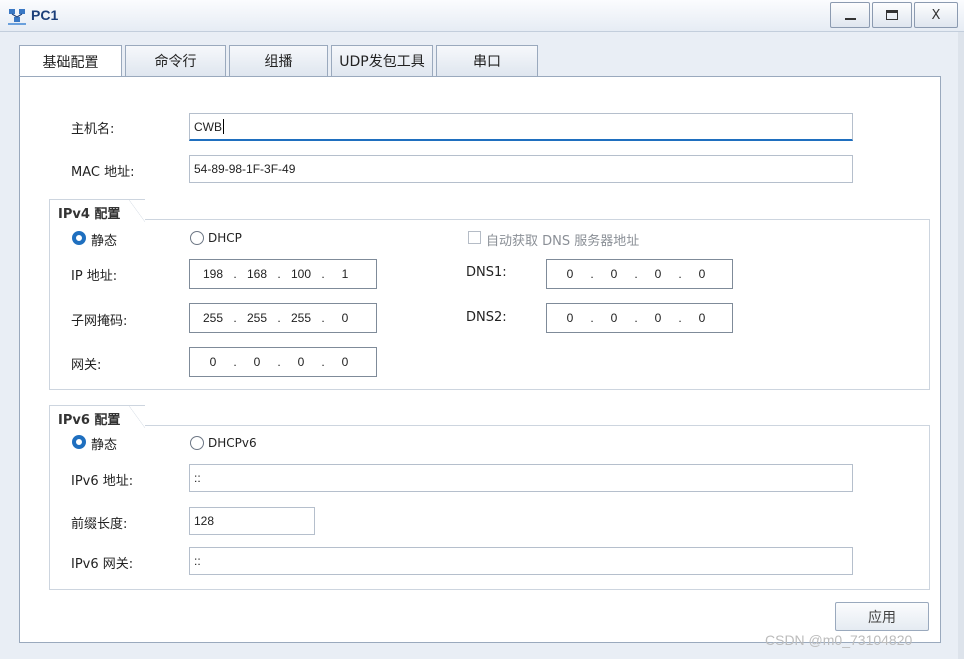 The width and height of the screenshot is (964, 659). What do you see at coordinates (345, 318) in the screenshot?
I see `mask-octet: 0` at bounding box center [345, 318].